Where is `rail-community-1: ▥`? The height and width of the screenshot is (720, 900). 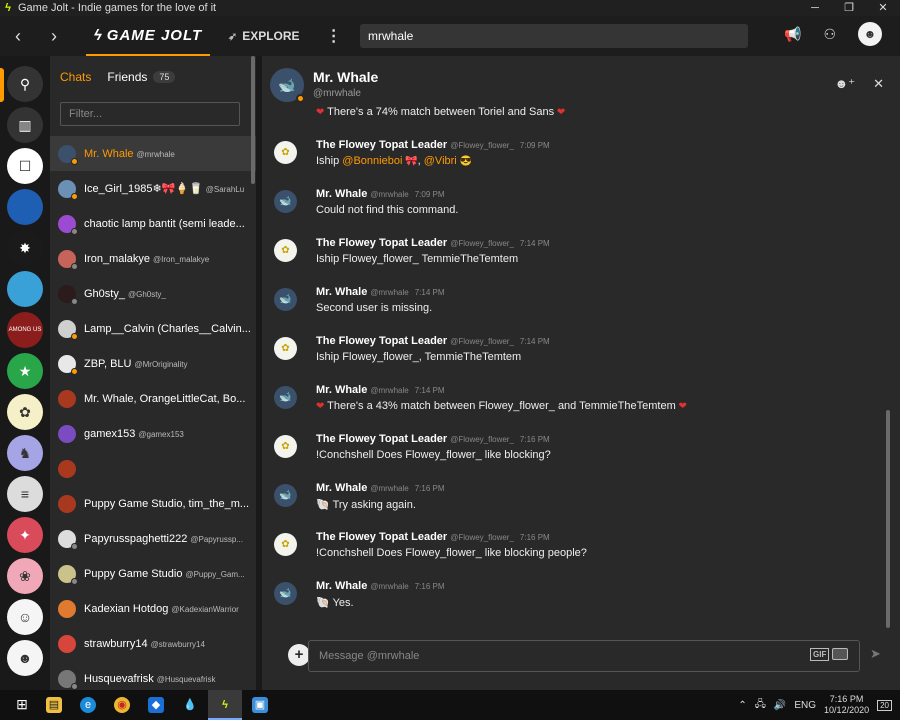 rail-community-1: ▥ is located at coordinates (25, 125).